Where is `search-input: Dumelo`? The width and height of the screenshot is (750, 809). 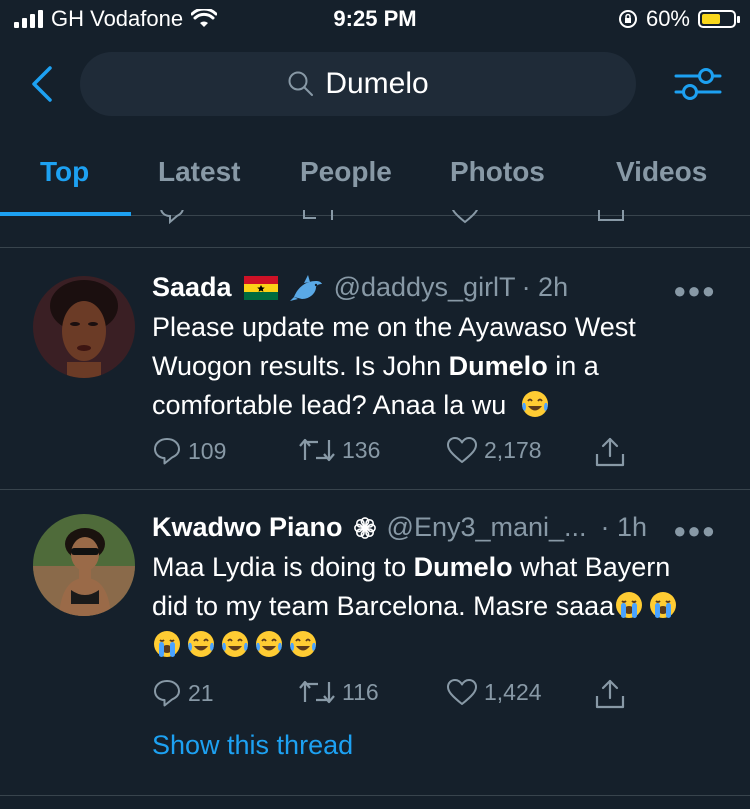
search-input: Dumelo is located at coordinates (358, 84).